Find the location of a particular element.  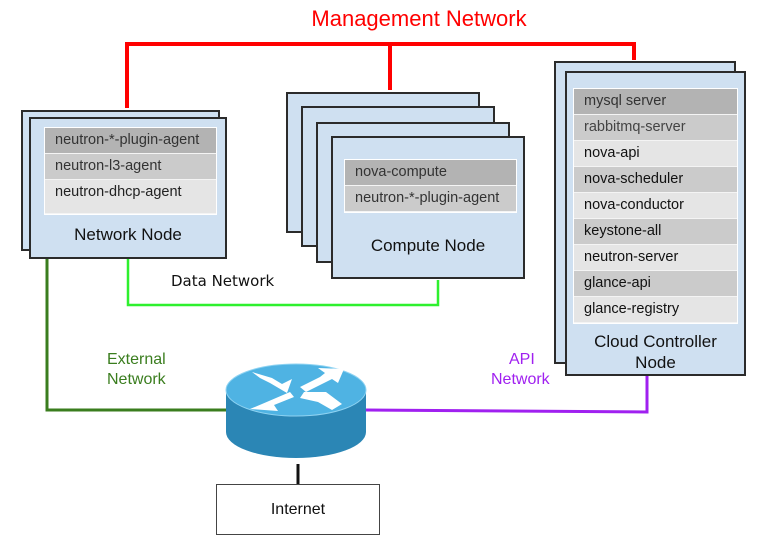

external-network-label-line2: Network is located at coordinates (136, 379).